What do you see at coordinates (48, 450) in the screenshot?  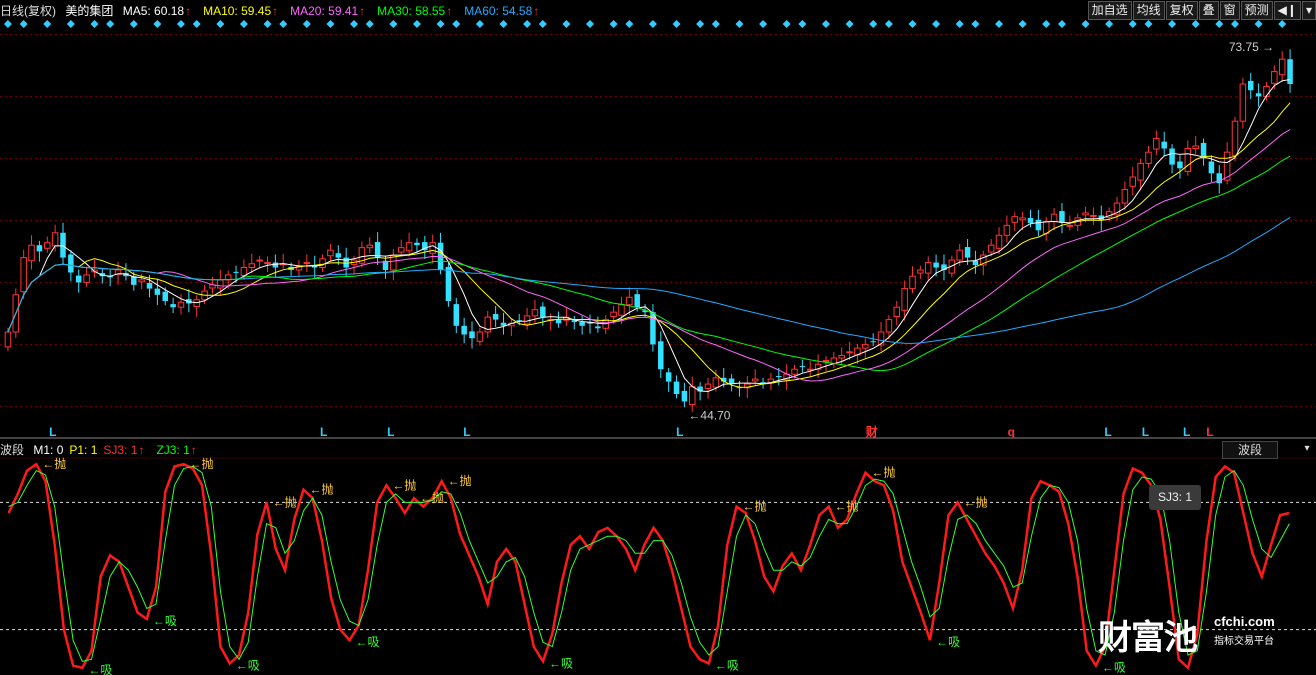 I see `indicator-legend-item: M1: 0` at bounding box center [48, 450].